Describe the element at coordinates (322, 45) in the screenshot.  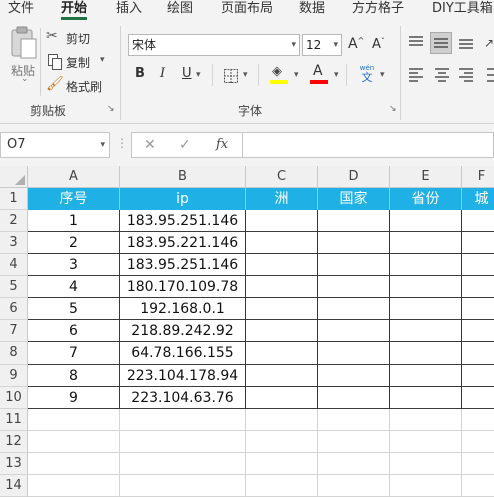
I see `font-size-select: 12 ▾` at that location.